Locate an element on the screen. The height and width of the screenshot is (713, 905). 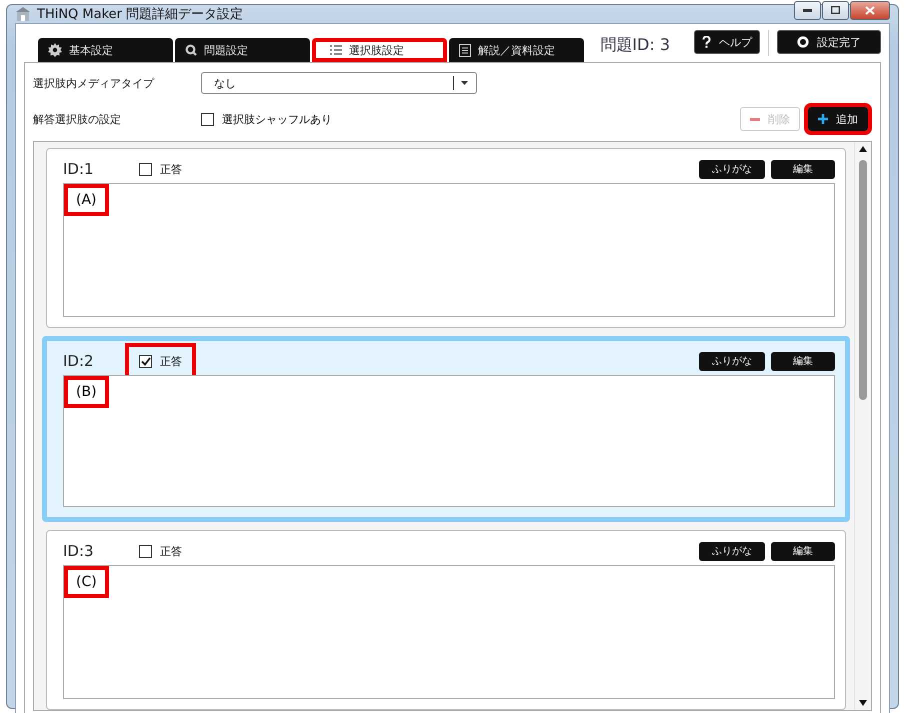
answer-settings-label: 解答選択肢の設定 is located at coordinates (77, 119).